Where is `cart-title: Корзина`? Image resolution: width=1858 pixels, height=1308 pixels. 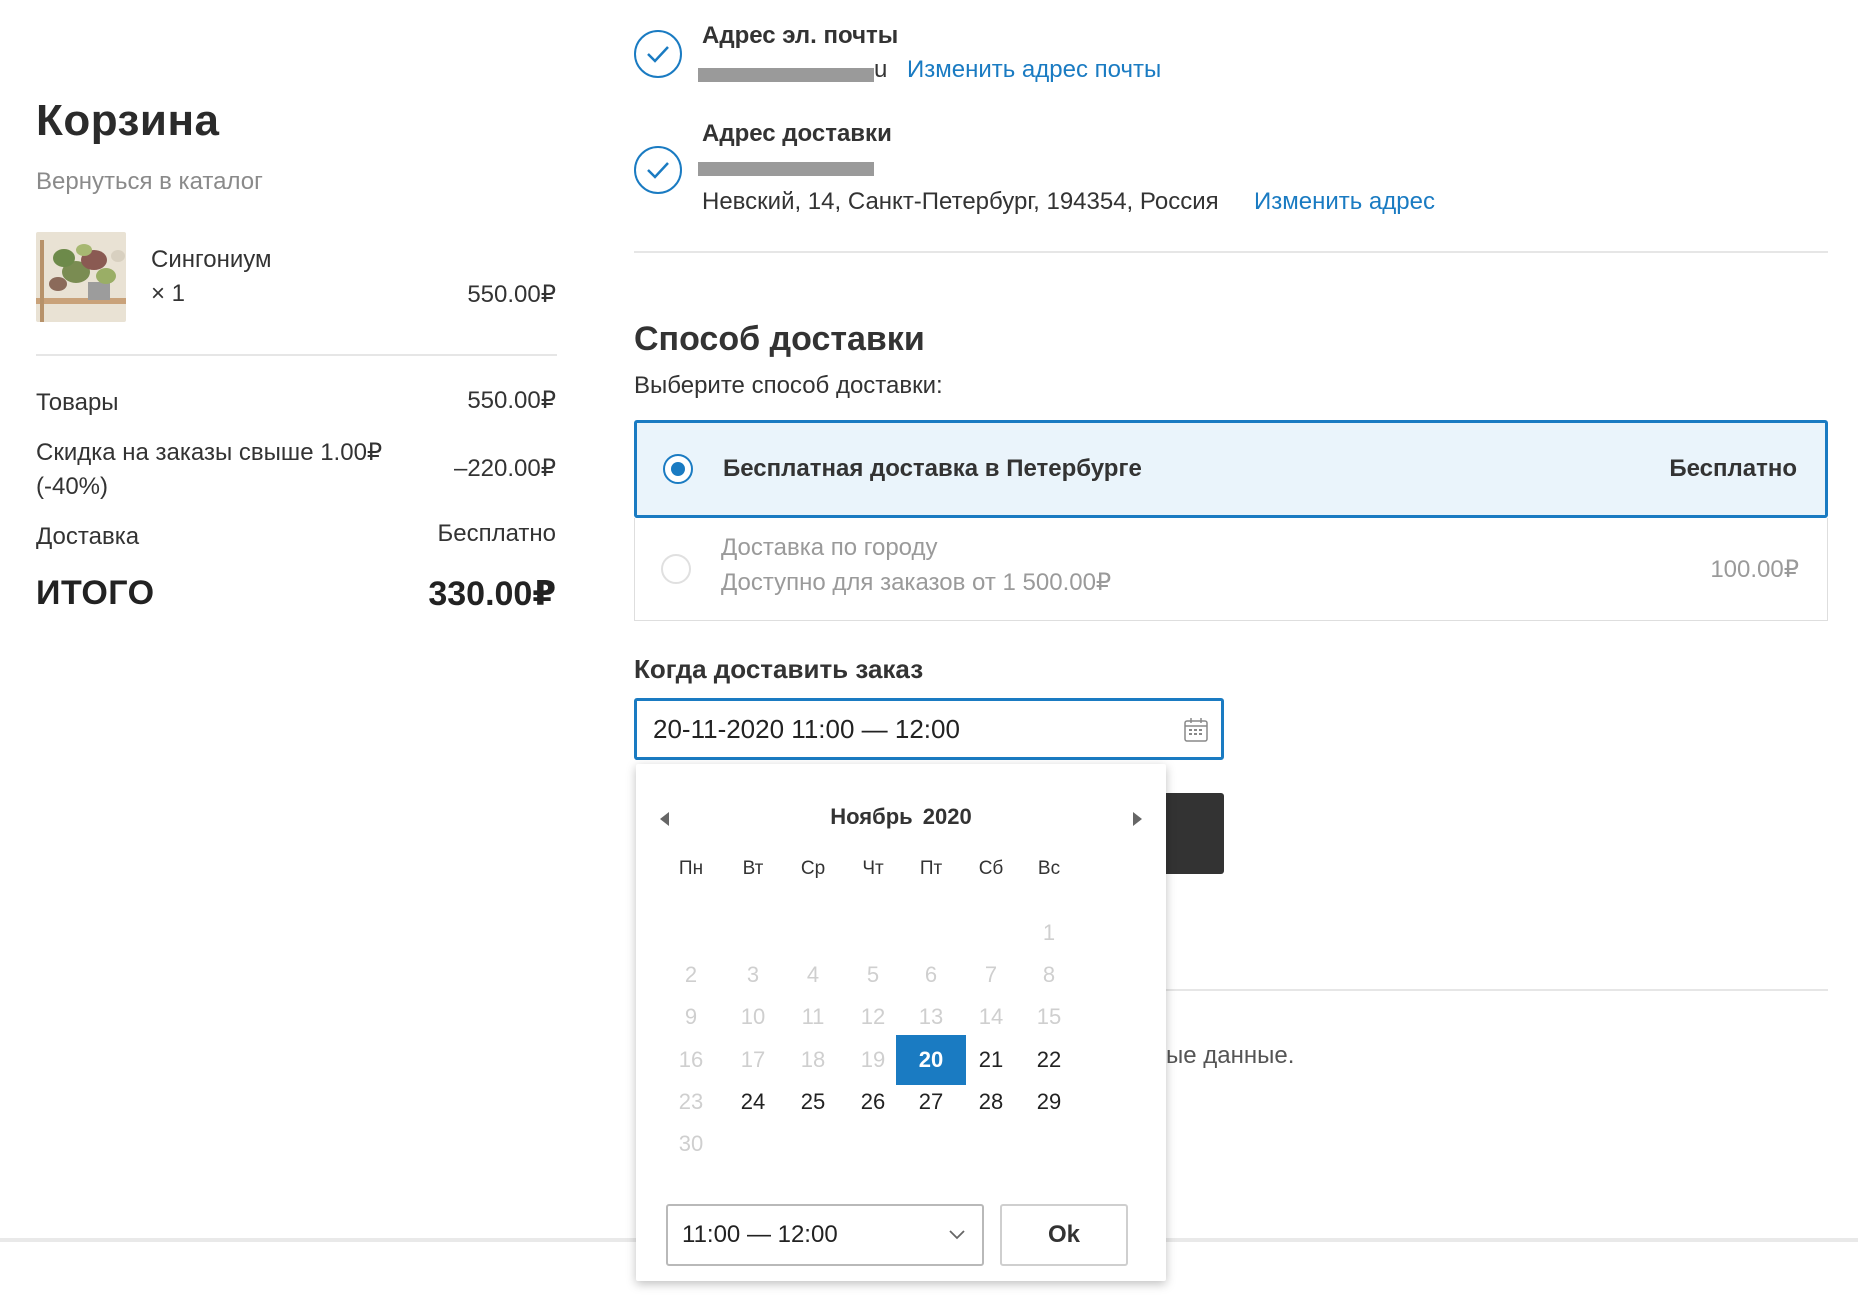 cart-title: Корзина is located at coordinates (128, 120).